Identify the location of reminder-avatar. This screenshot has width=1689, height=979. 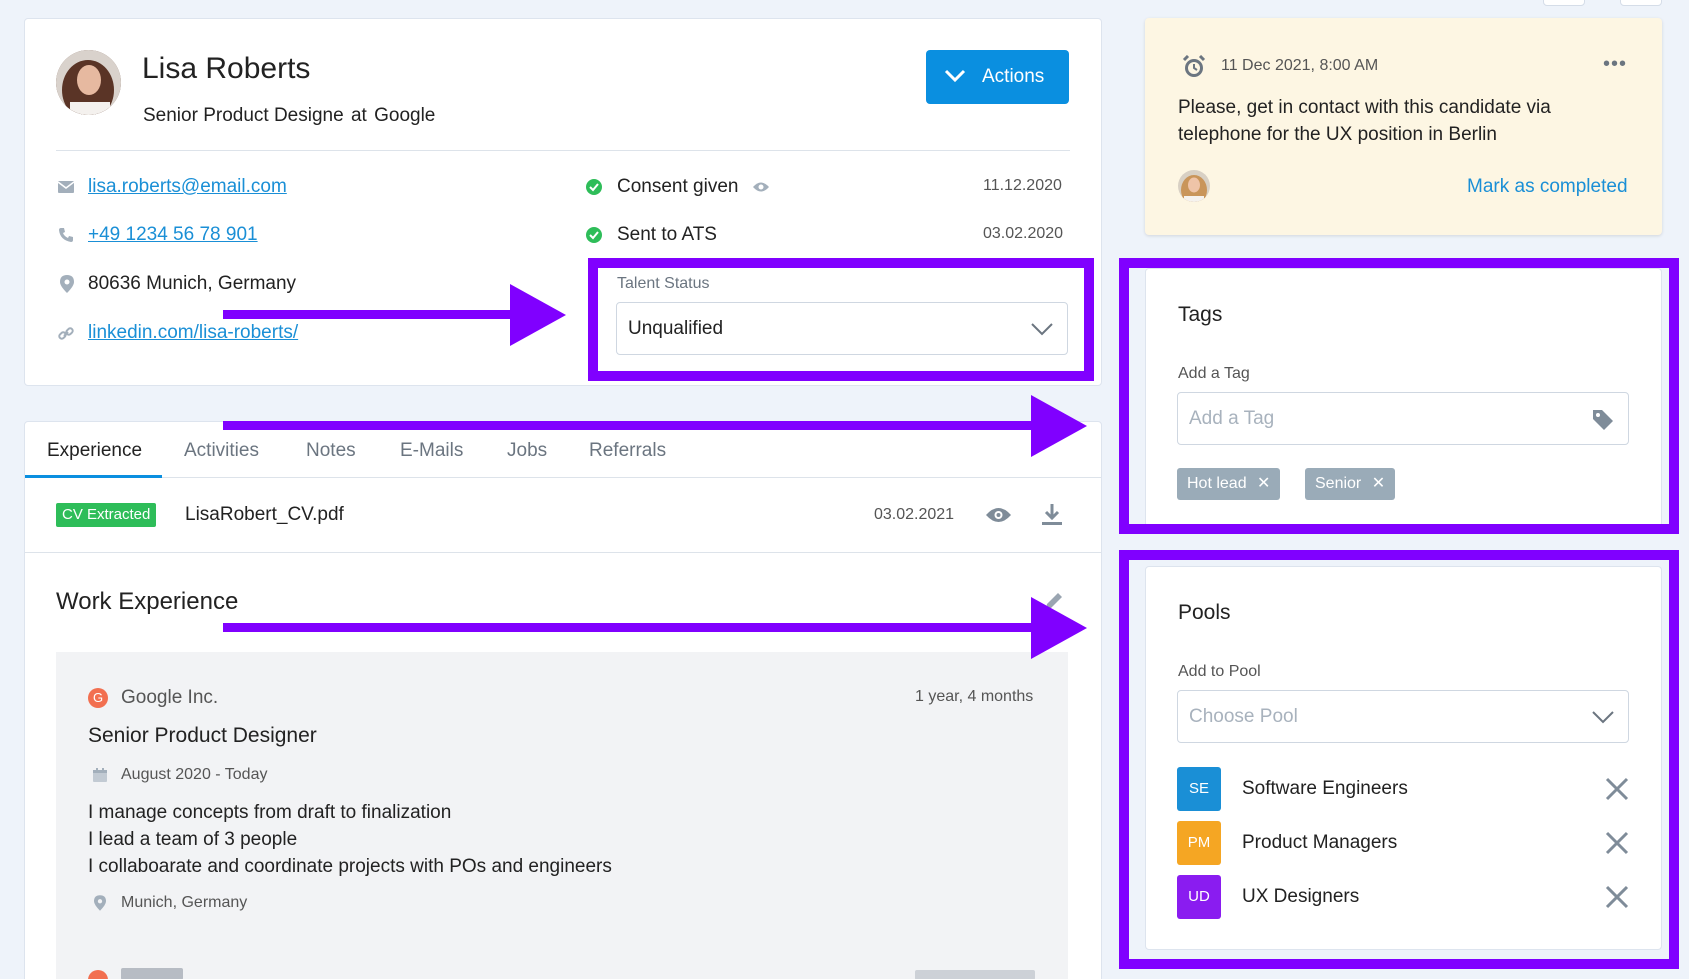
(1194, 186).